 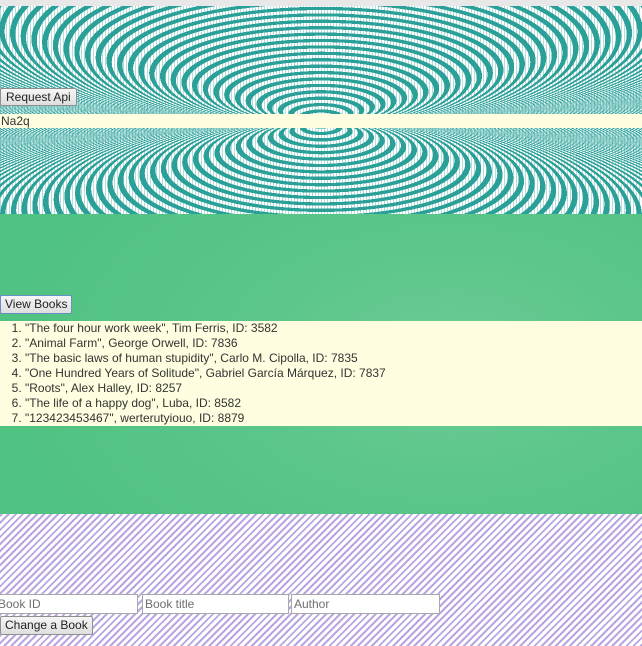 I want to click on change-book-button: Change a Book, so click(x=46, y=625).